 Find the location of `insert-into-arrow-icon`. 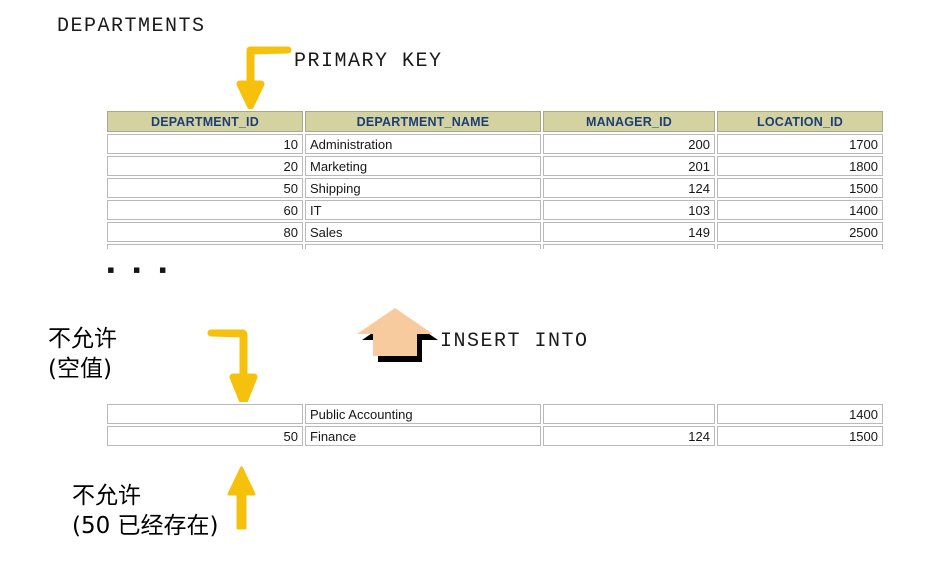

insert-into-arrow-icon is located at coordinates (397, 335).